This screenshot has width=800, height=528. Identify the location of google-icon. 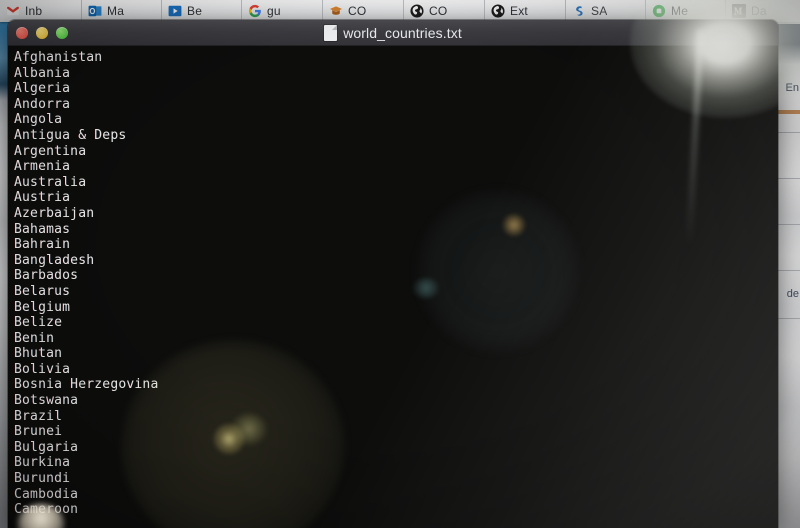
(255, 11).